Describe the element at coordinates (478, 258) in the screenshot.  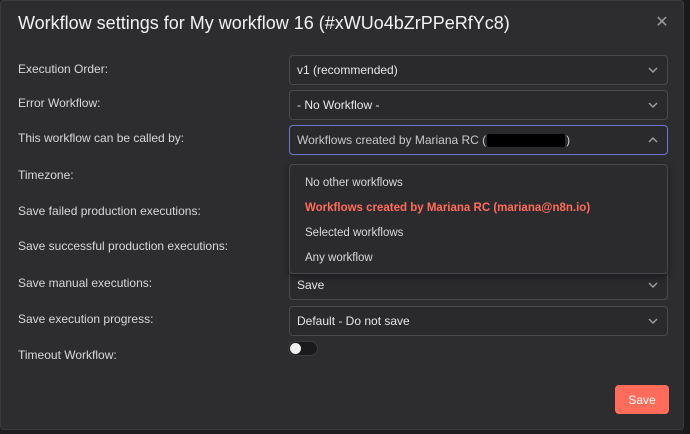
I see `dropdown-option: Any workflow` at that location.